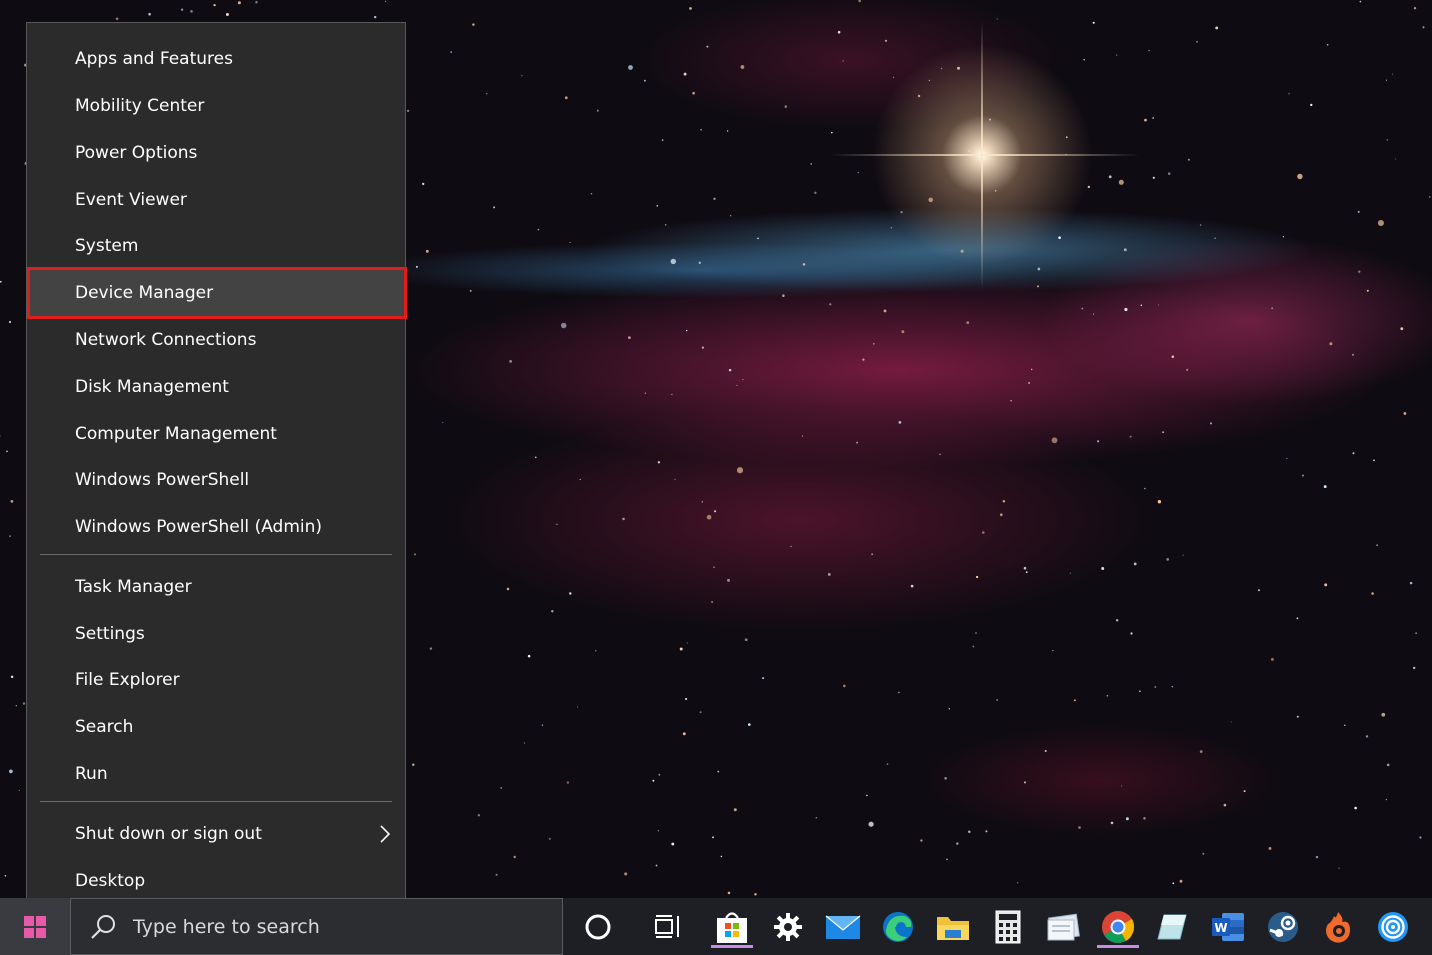 This screenshot has height=955, width=1432. Describe the element at coordinates (217, 634) in the screenshot. I see `menu-item-settings: Settings` at that location.